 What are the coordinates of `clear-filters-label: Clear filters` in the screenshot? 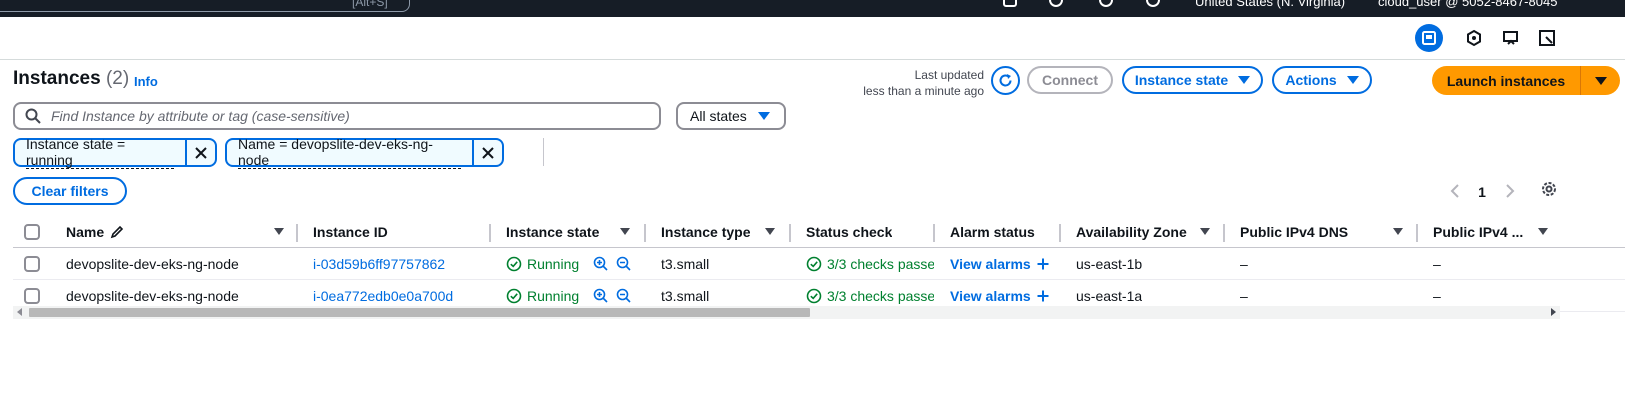 It's located at (70, 191).